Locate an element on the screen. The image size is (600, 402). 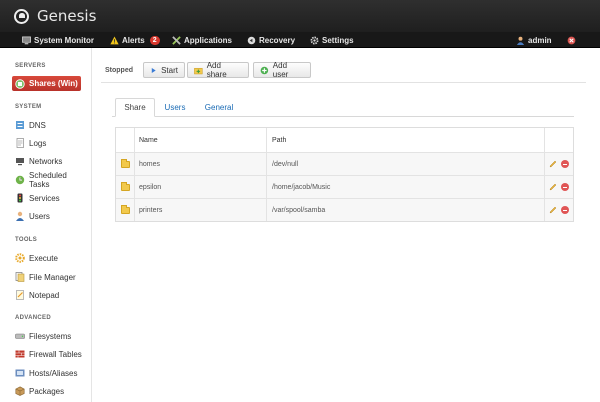
logout-button is located at coordinates (571, 40).